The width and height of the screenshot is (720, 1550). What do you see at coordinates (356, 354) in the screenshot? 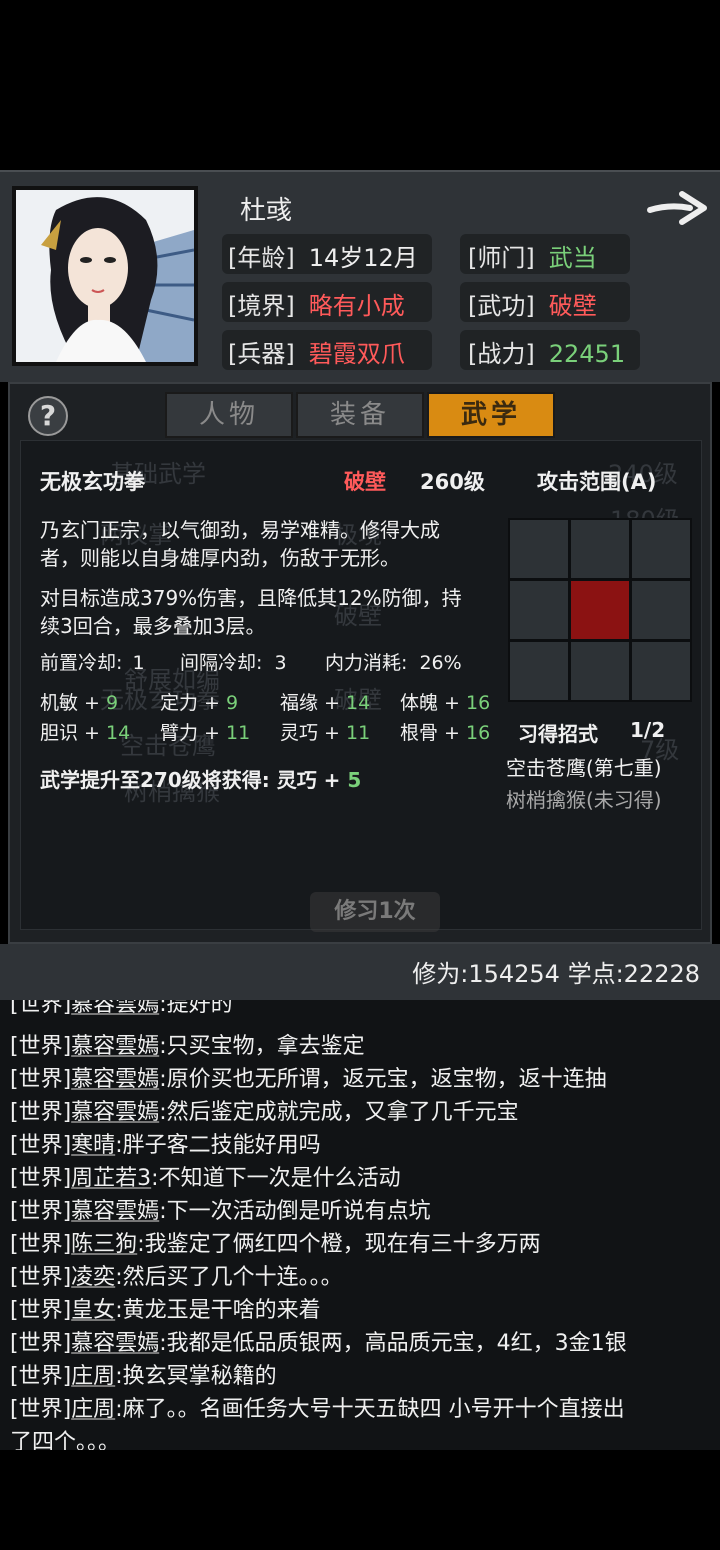
I see `stat-value: 碧霞双爪` at bounding box center [356, 354].